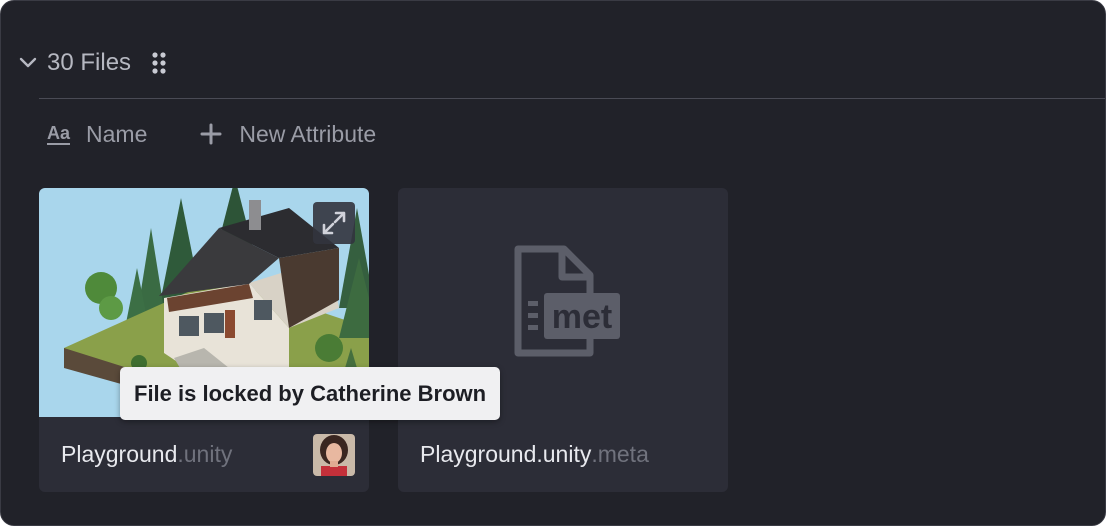  What do you see at coordinates (334, 455) in the screenshot?
I see `lock-owner-avatar` at bounding box center [334, 455].